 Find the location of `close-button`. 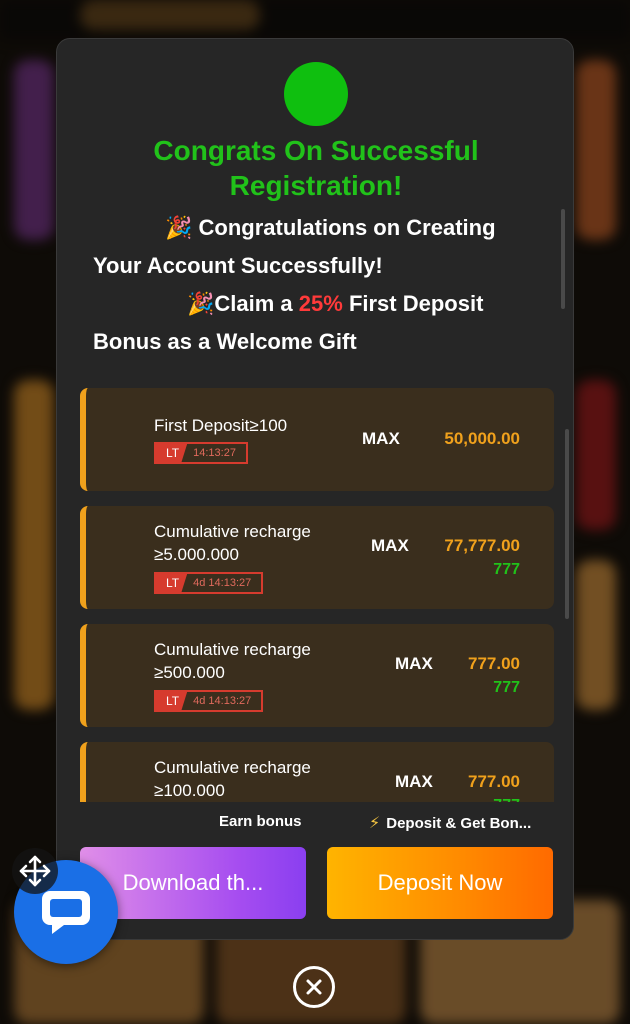

close-button is located at coordinates (314, 987).